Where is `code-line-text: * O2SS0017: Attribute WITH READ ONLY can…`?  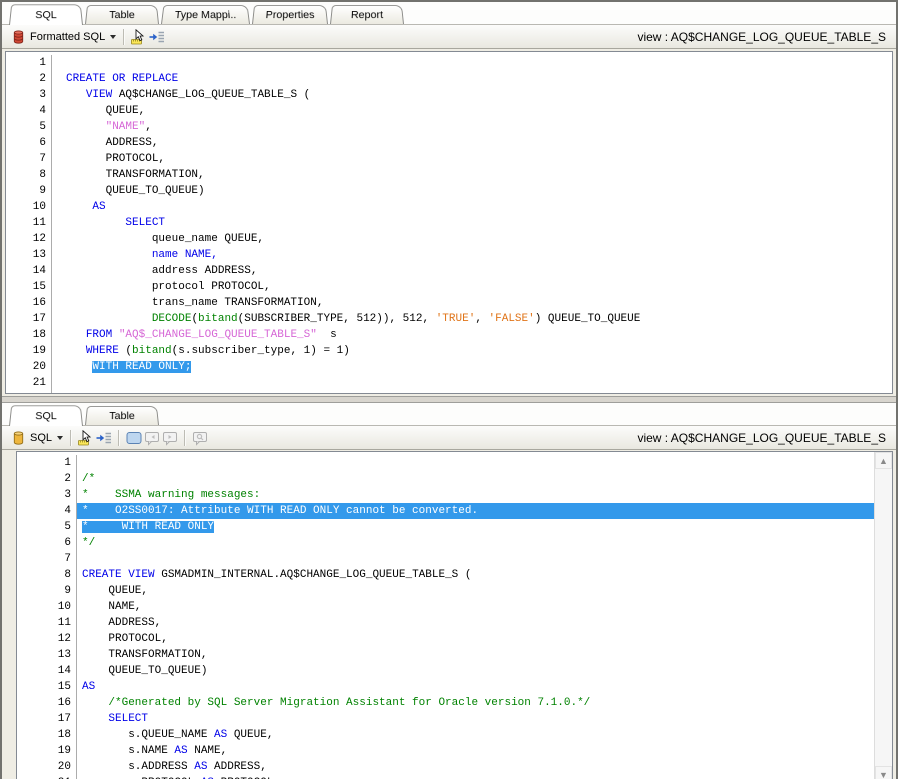 code-line-text: * O2SS0017: Attribute WITH READ ONLY can… is located at coordinates (484, 511).